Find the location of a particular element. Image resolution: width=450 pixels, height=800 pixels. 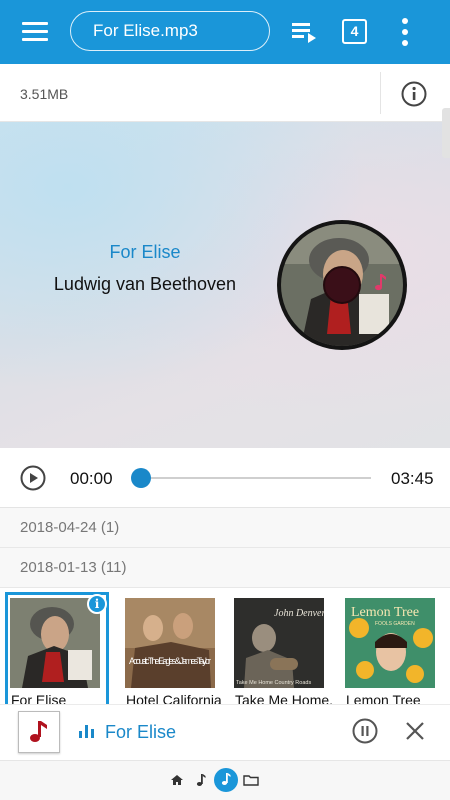

vinyl-label is located at coordinates (342, 285).